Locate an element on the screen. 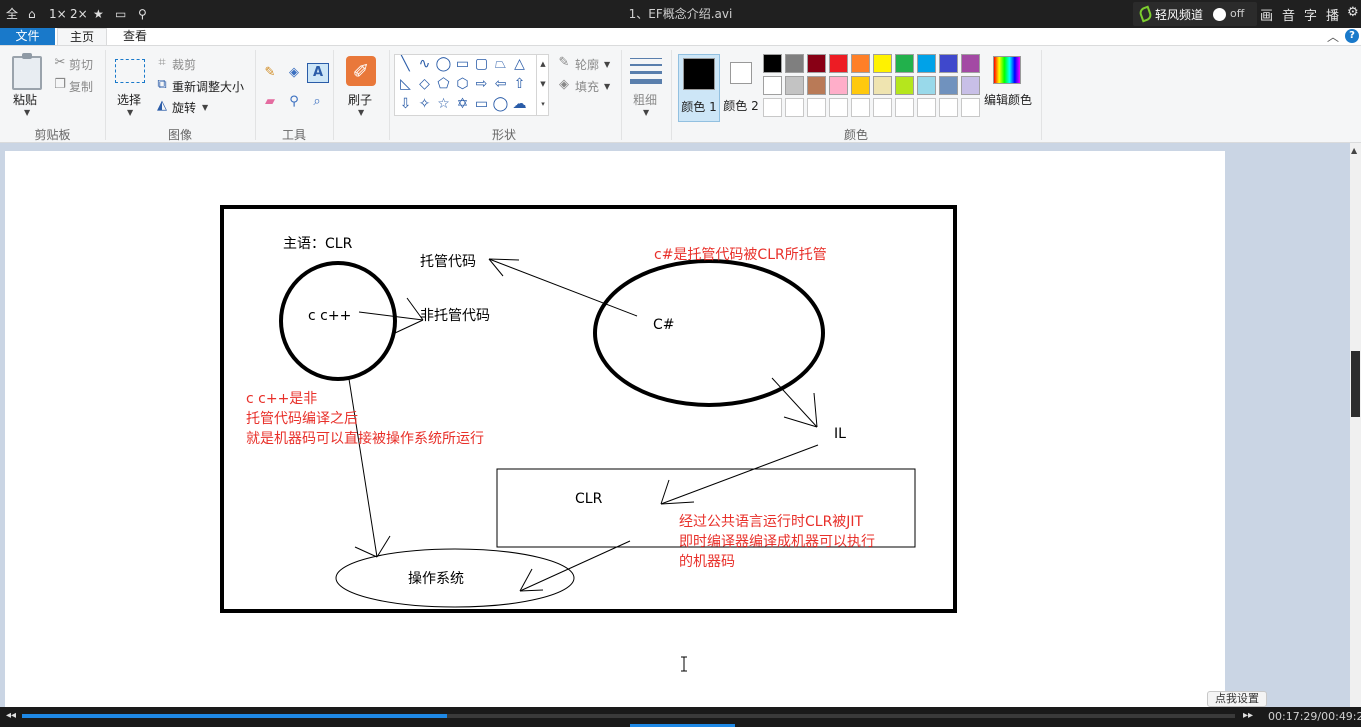  skip-forward-icon: ▸▸ is located at coordinates (1248, 715).